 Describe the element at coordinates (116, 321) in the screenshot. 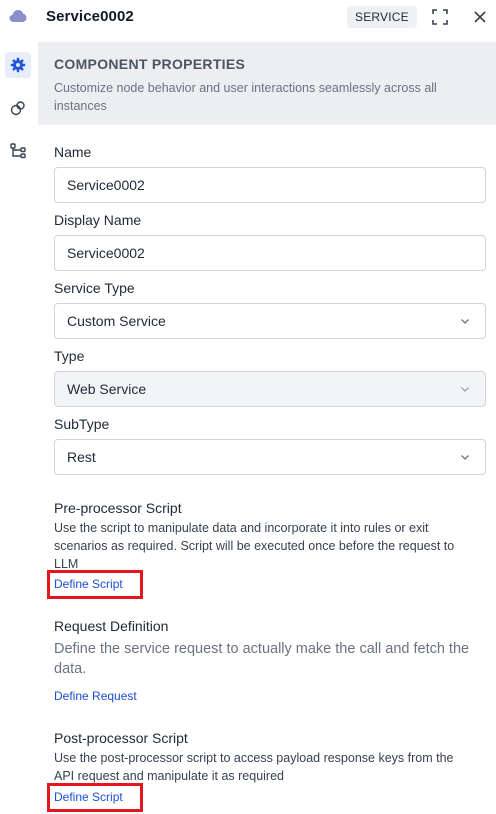

I see `service-type-value: Custom Service` at that location.